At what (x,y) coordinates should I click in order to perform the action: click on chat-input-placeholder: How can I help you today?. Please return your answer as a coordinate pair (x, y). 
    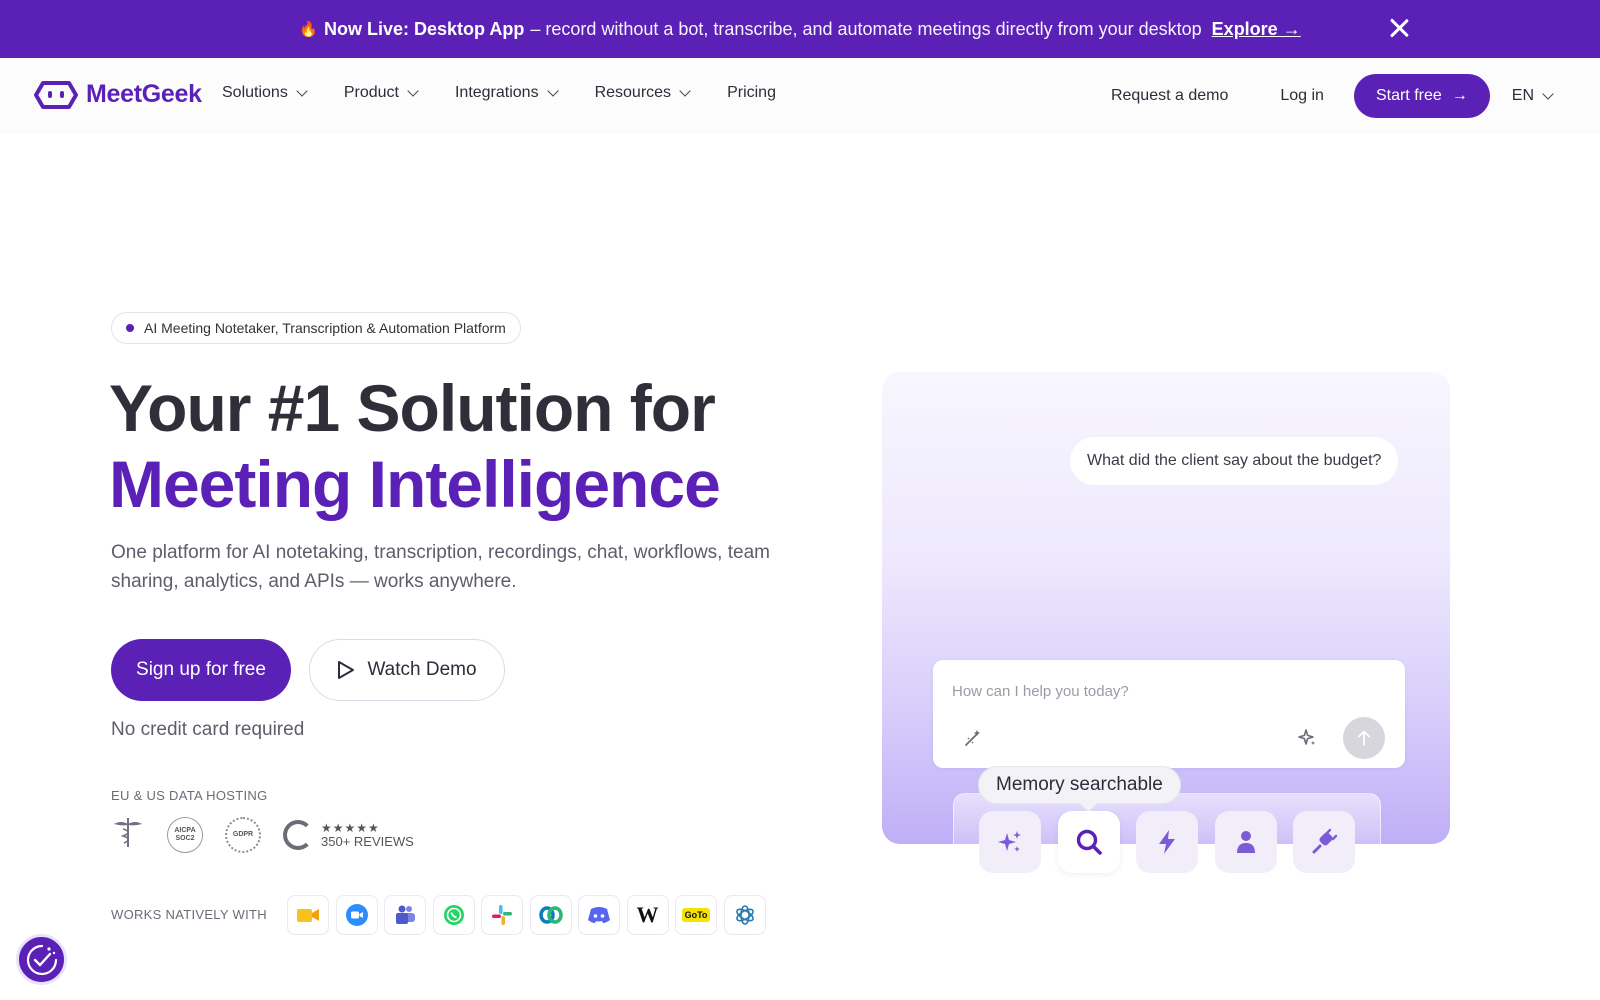
    Looking at the image, I should click on (1040, 691).